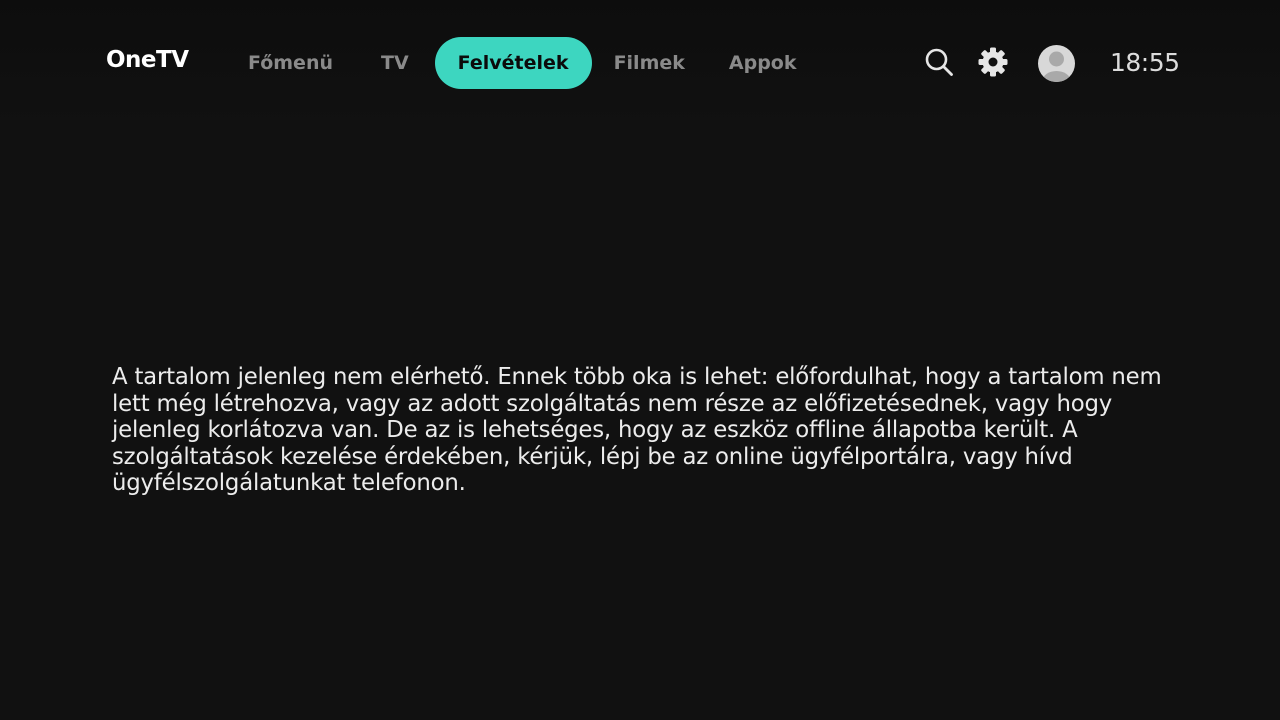 Image resolution: width=1280 pixels, height=720 pixels. I want to click on main-nav: Főmenü TV Felvételek Filmek Appok, so click(522, 63).